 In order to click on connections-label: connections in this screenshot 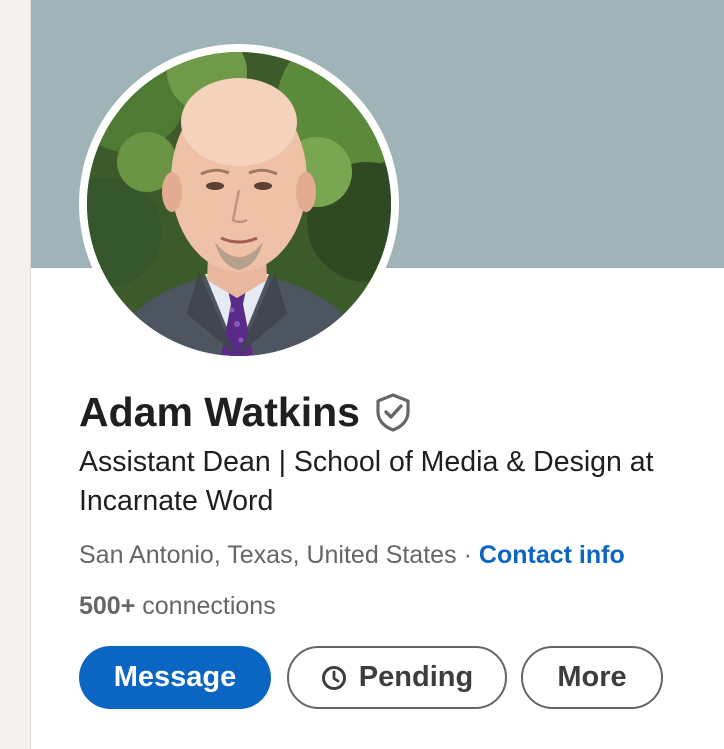, I will do `click(209, 606)`.